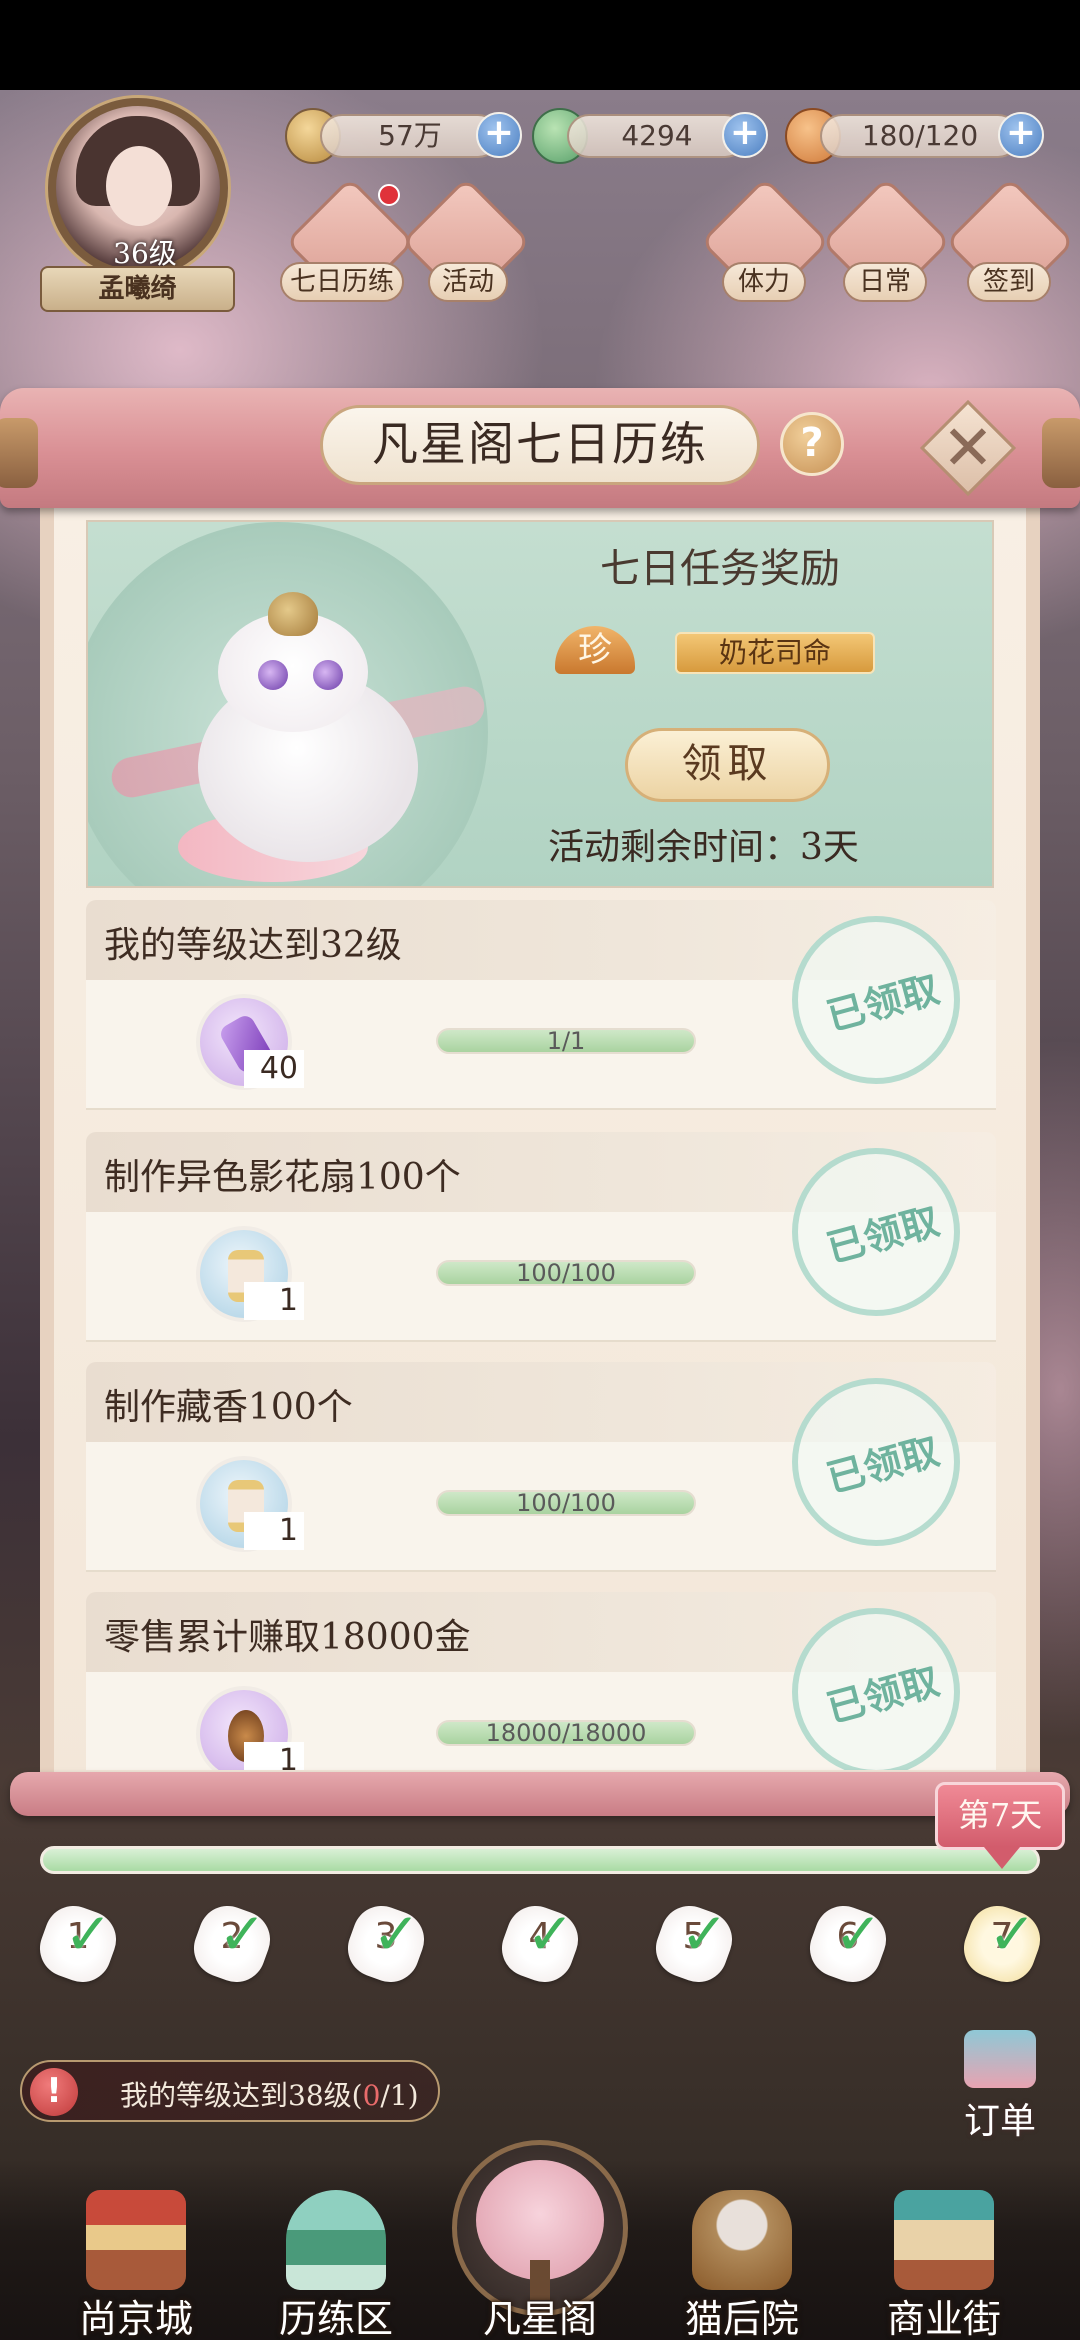  I want to click on nav-label: 商业街, so click(943, 2318).